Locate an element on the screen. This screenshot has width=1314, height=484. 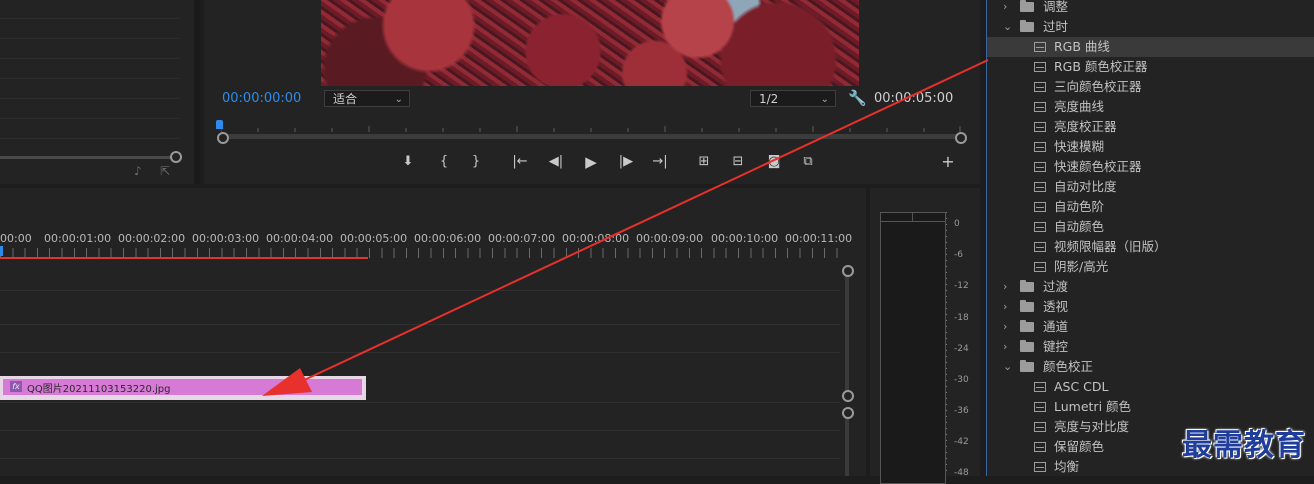
folder-label: 键控 is located at coordinates (1056, 346).